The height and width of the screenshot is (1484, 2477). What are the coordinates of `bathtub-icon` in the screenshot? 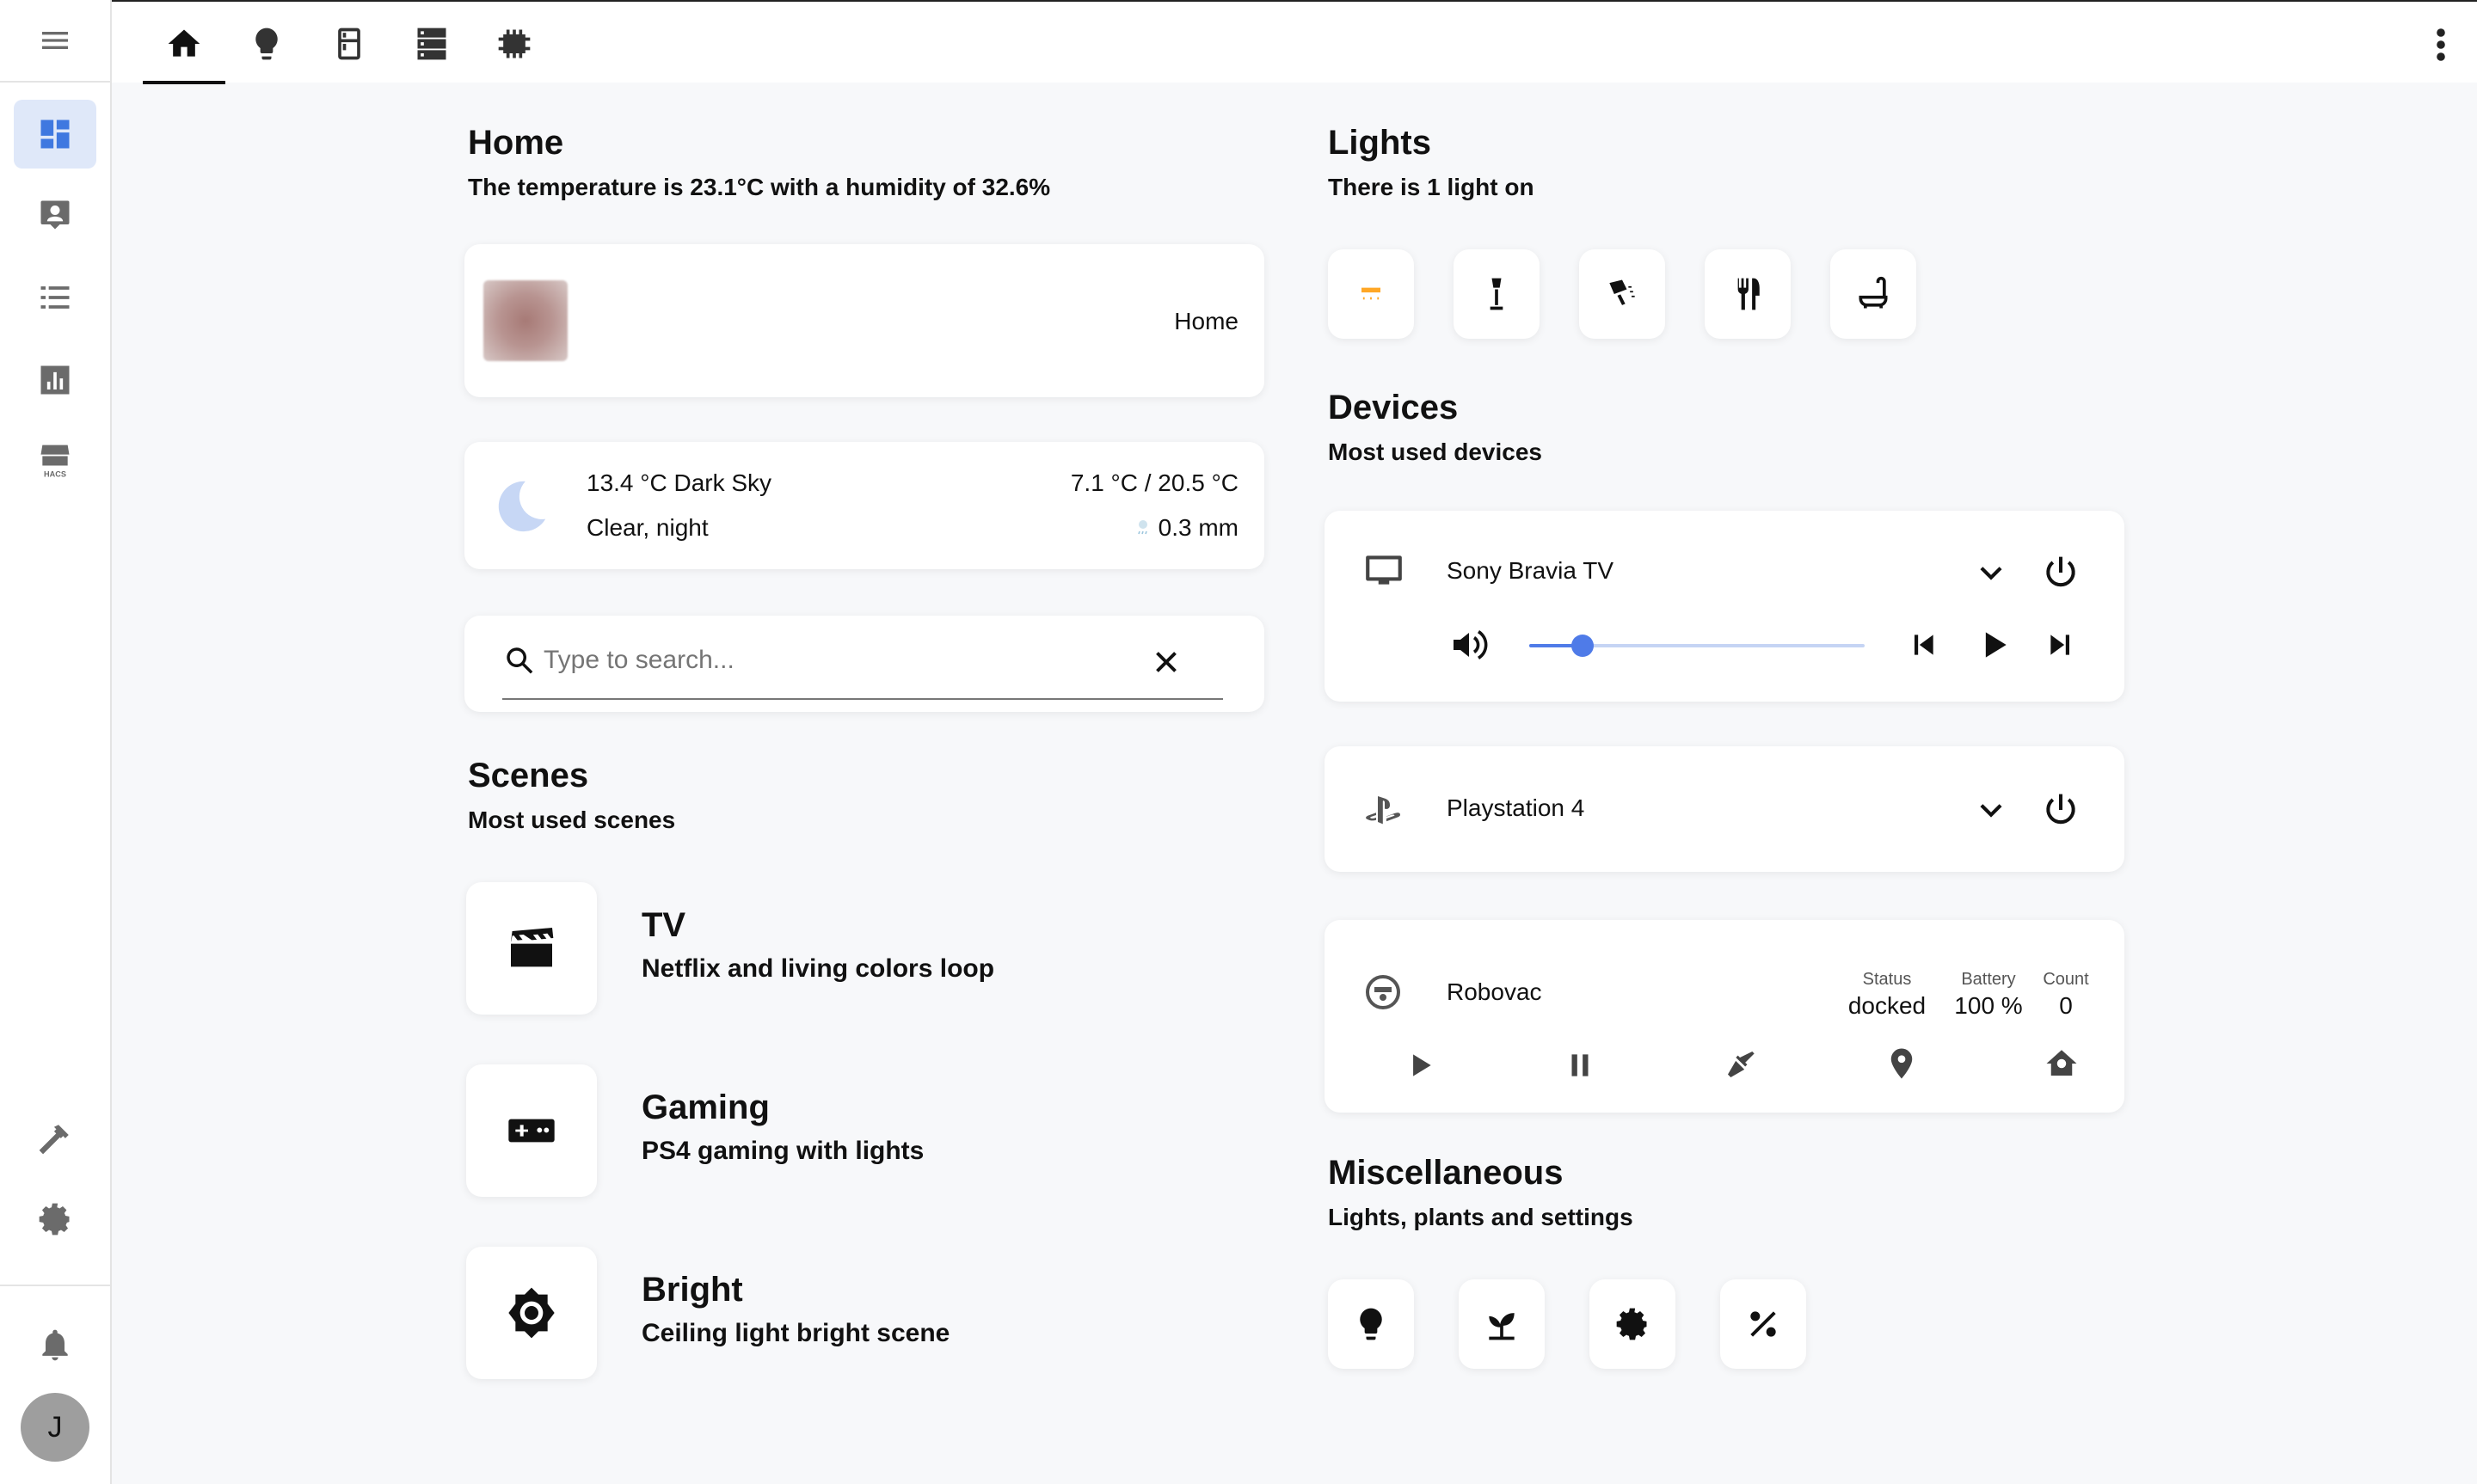 It's located at (1873, 292).